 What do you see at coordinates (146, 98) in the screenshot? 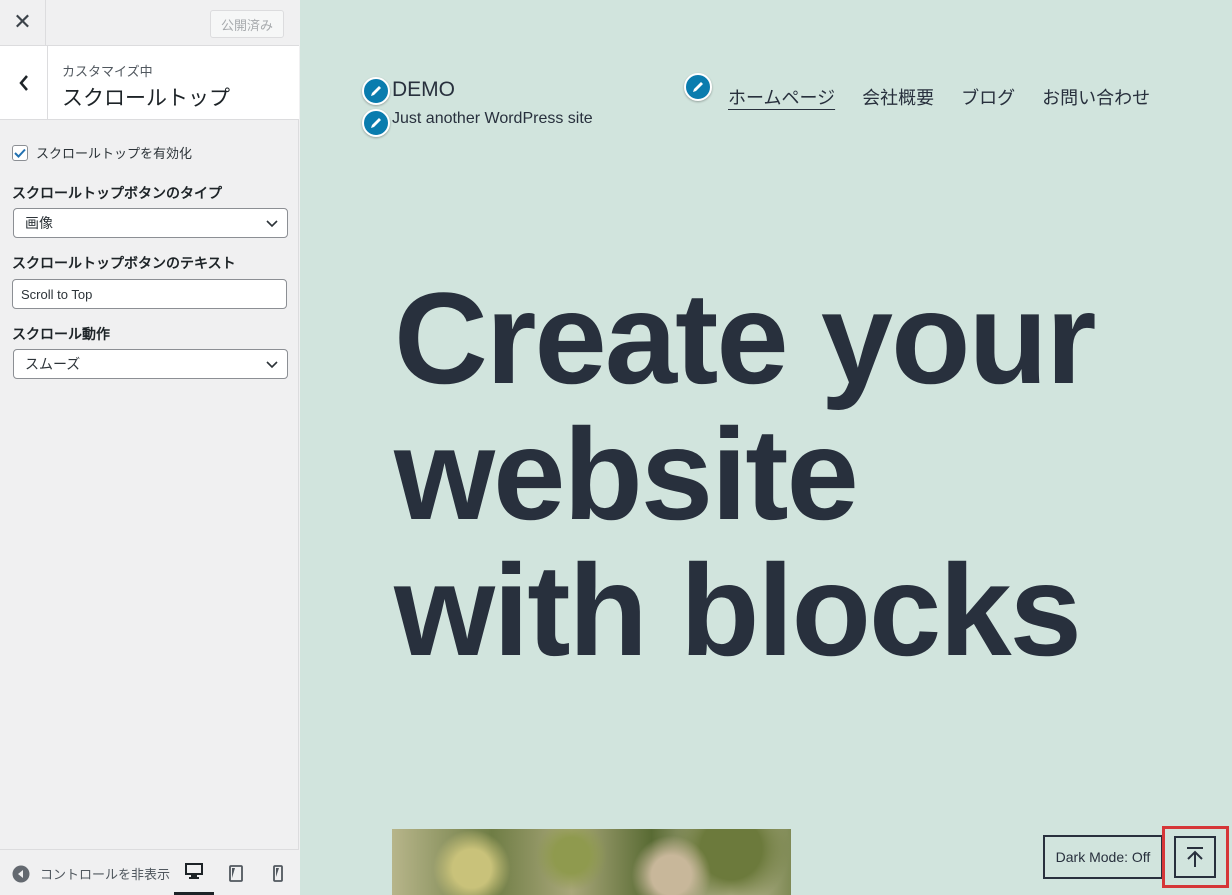
I see `section-title: スクロールトップ` at bounding box center [146, 98].